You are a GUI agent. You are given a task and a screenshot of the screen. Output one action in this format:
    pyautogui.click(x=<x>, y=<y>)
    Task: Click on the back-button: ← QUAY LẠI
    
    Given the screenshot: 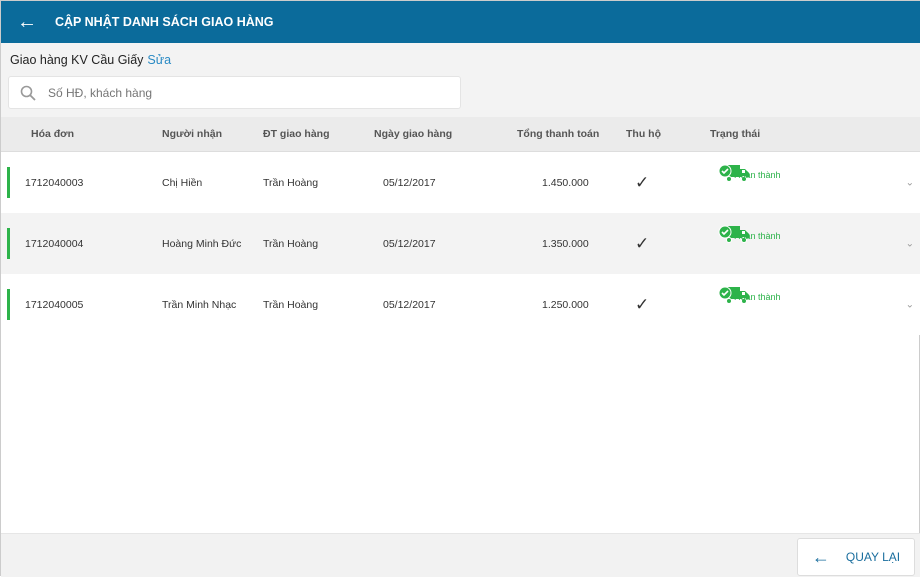 What is the action you would take?
    pyautogui.click(x=856, y=557)
    